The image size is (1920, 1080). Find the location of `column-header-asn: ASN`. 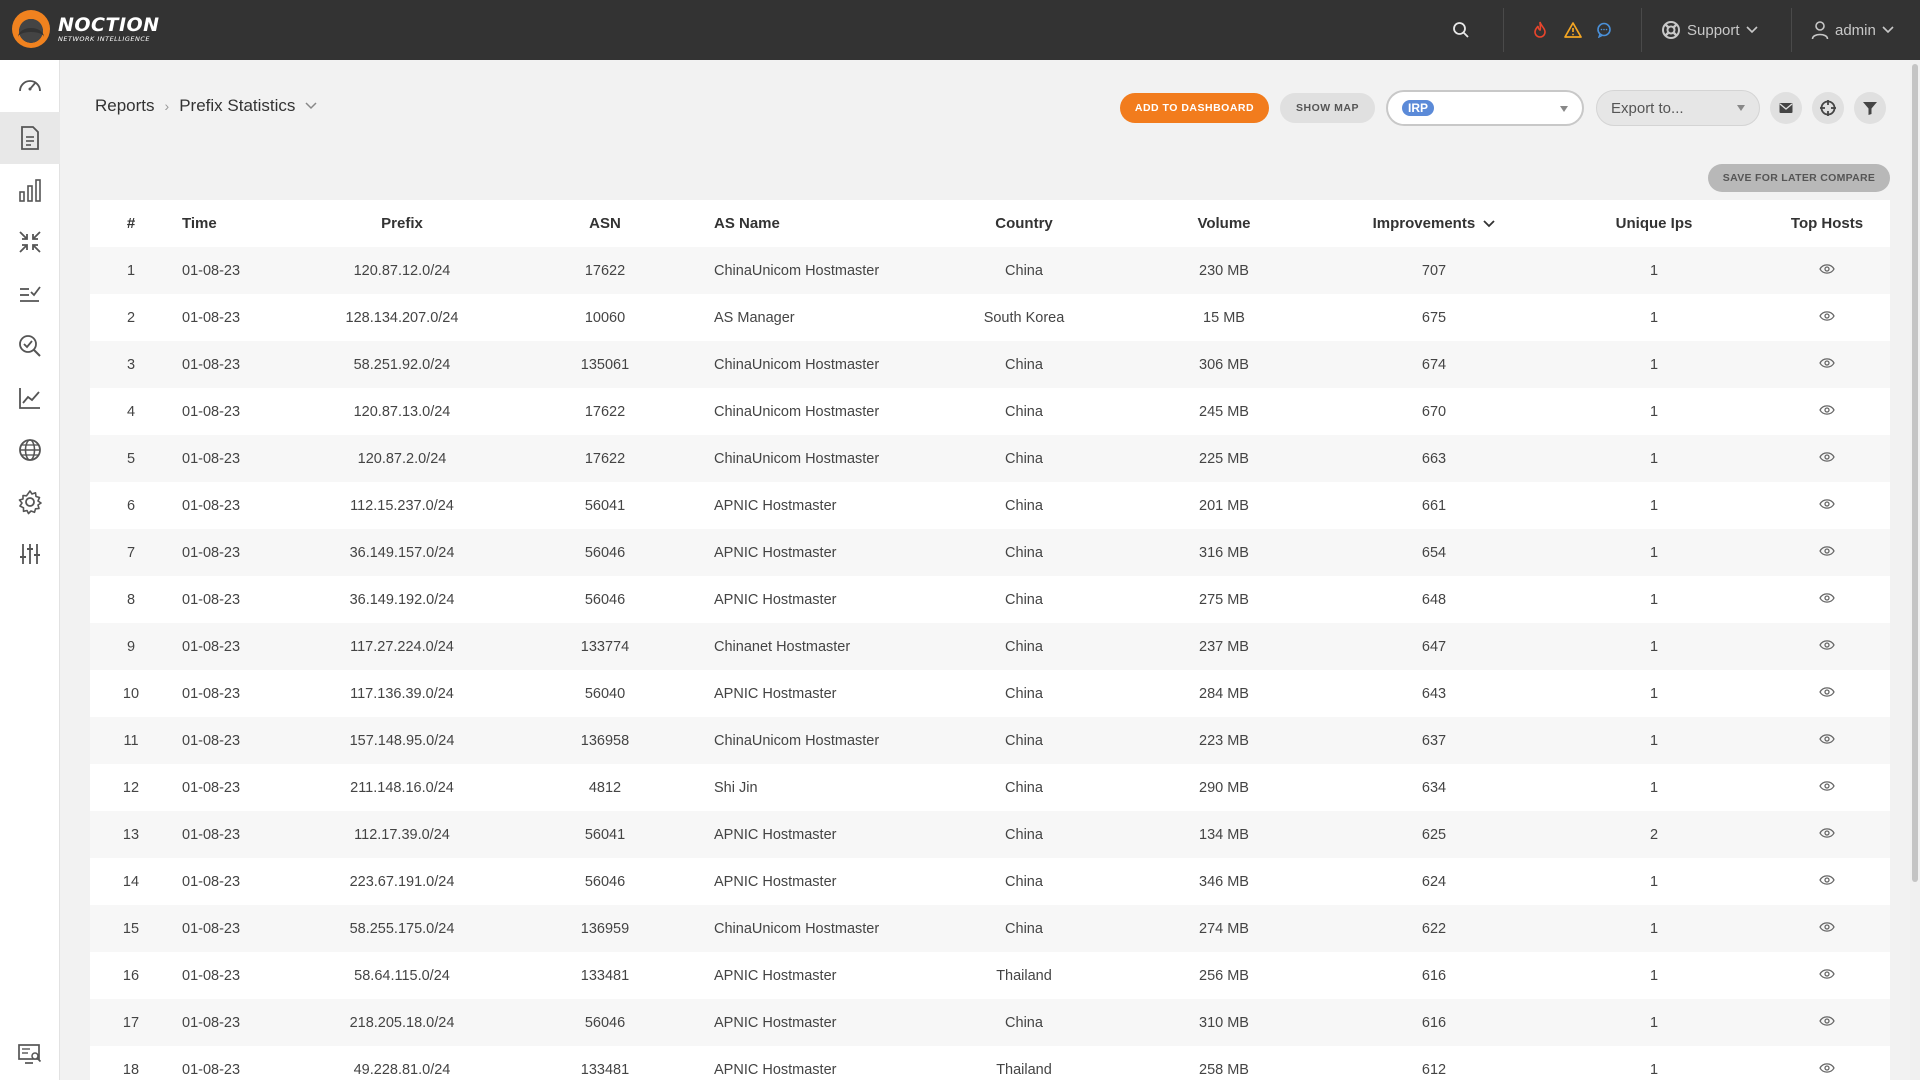

column-header-asn: ASN is located at coordinates (605, 223).